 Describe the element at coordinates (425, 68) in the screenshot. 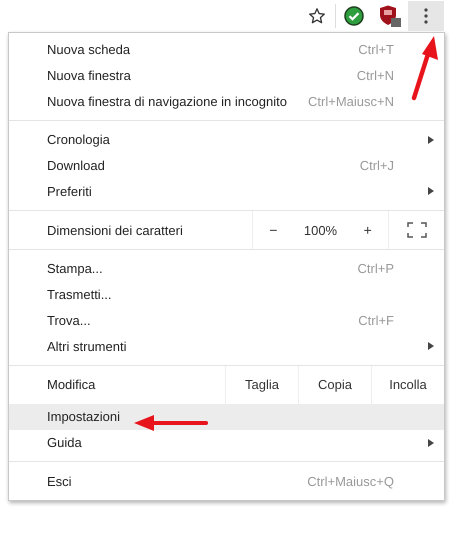

I see `annotation-arrow` at that location.